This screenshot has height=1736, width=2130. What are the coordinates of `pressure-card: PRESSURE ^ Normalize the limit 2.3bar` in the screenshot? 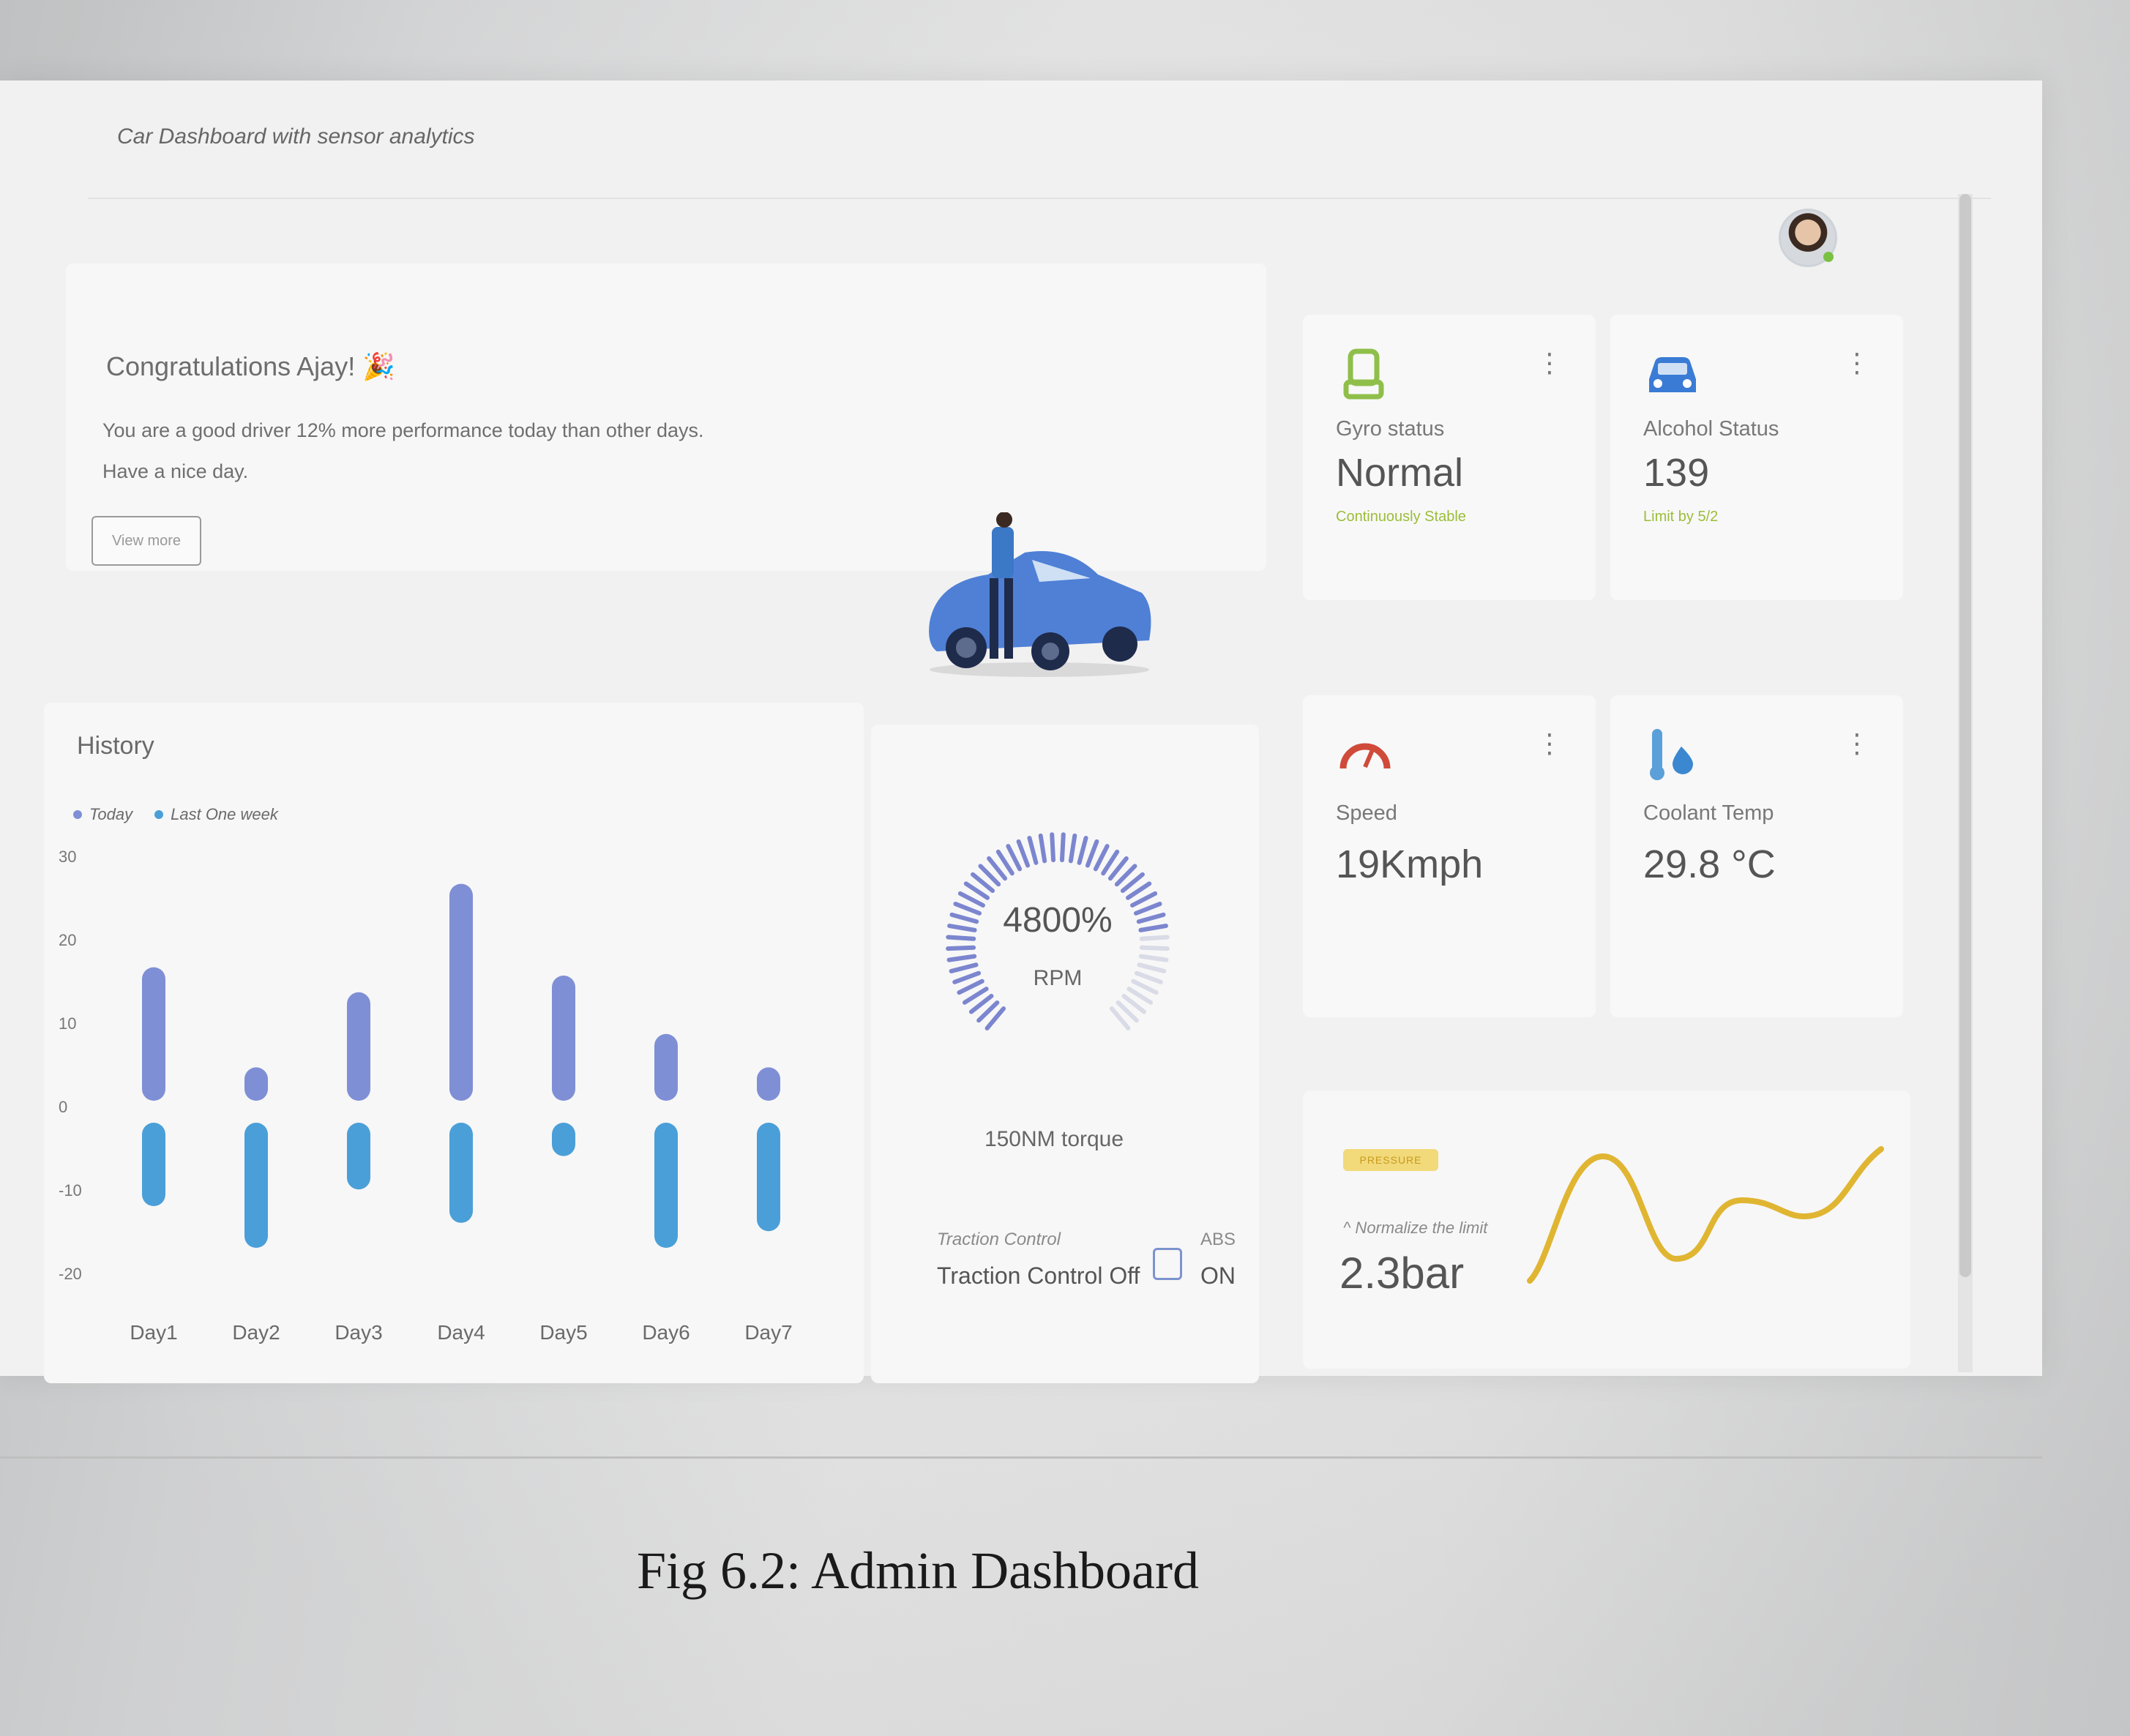 It's located at (1606, 1229).